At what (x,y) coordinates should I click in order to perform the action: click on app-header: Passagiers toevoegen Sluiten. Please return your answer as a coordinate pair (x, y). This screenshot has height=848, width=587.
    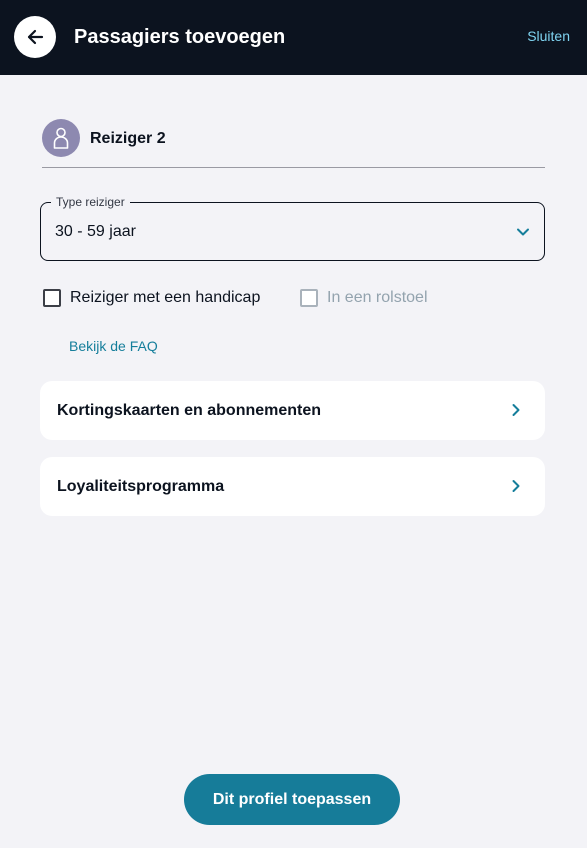
    Looking at the image, I should click on (293, 37).